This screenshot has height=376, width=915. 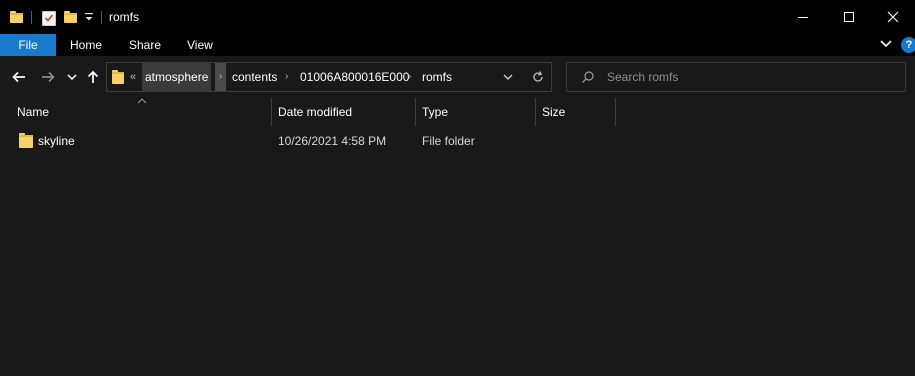 What do you see at coordinates (70, 17) in the screenshot?
I see `new-folder-icon` at bounding box center [70, 17].